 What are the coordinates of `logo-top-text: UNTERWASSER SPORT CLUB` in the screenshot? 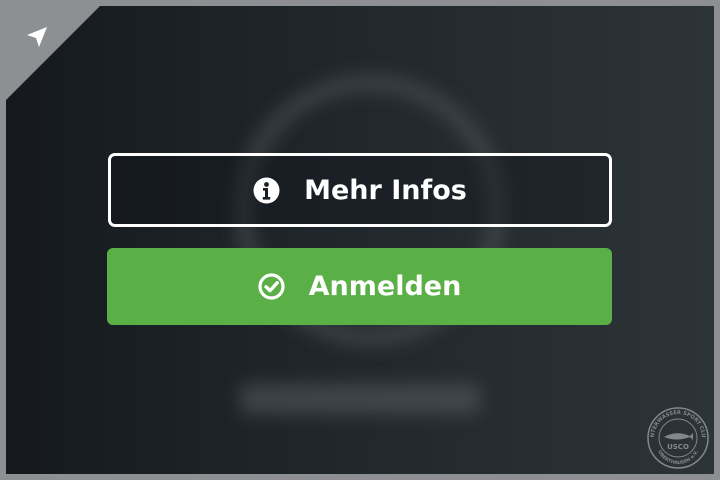 It's located at (676, 422).